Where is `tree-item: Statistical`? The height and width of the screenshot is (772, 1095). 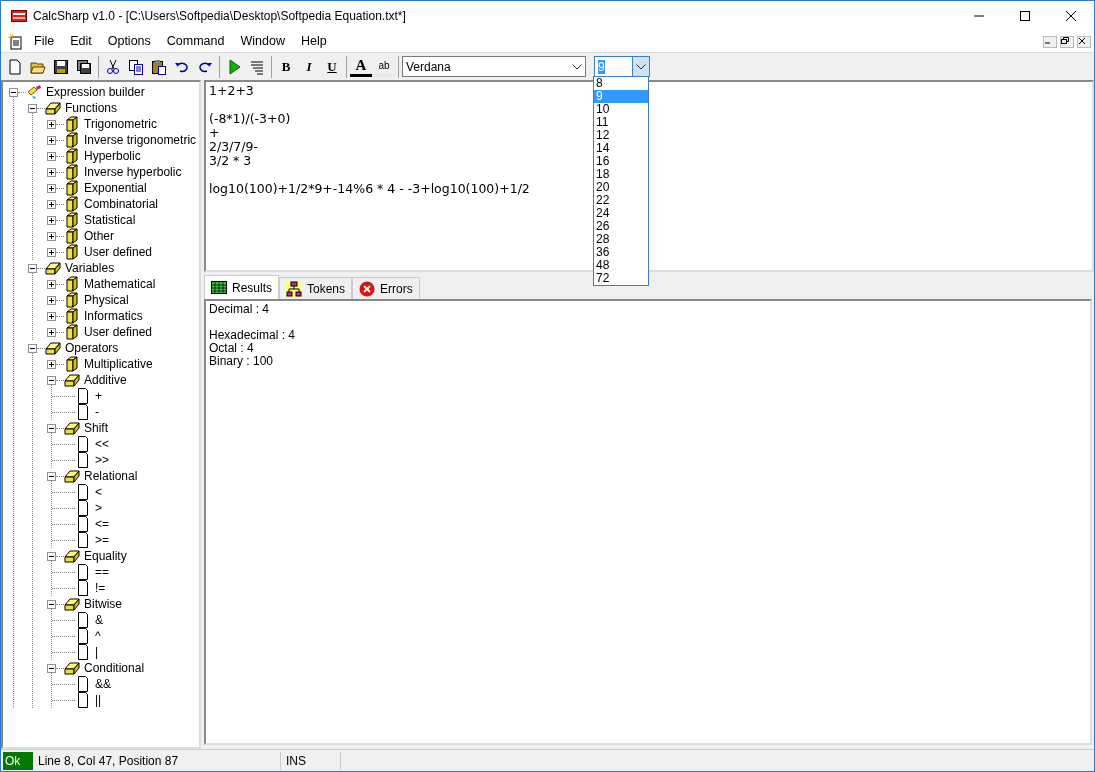
tree-item: Statistical is located at coordinates (110, 220).